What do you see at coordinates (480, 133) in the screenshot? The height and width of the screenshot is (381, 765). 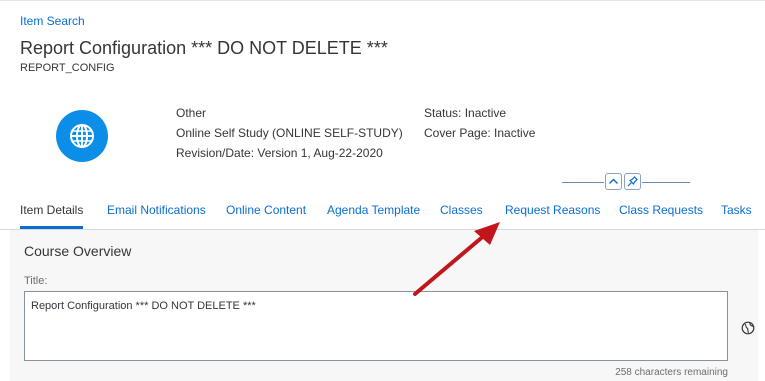 I see `cover-page-status: Cover Page: Inactive` at bounding box center [480, 133].